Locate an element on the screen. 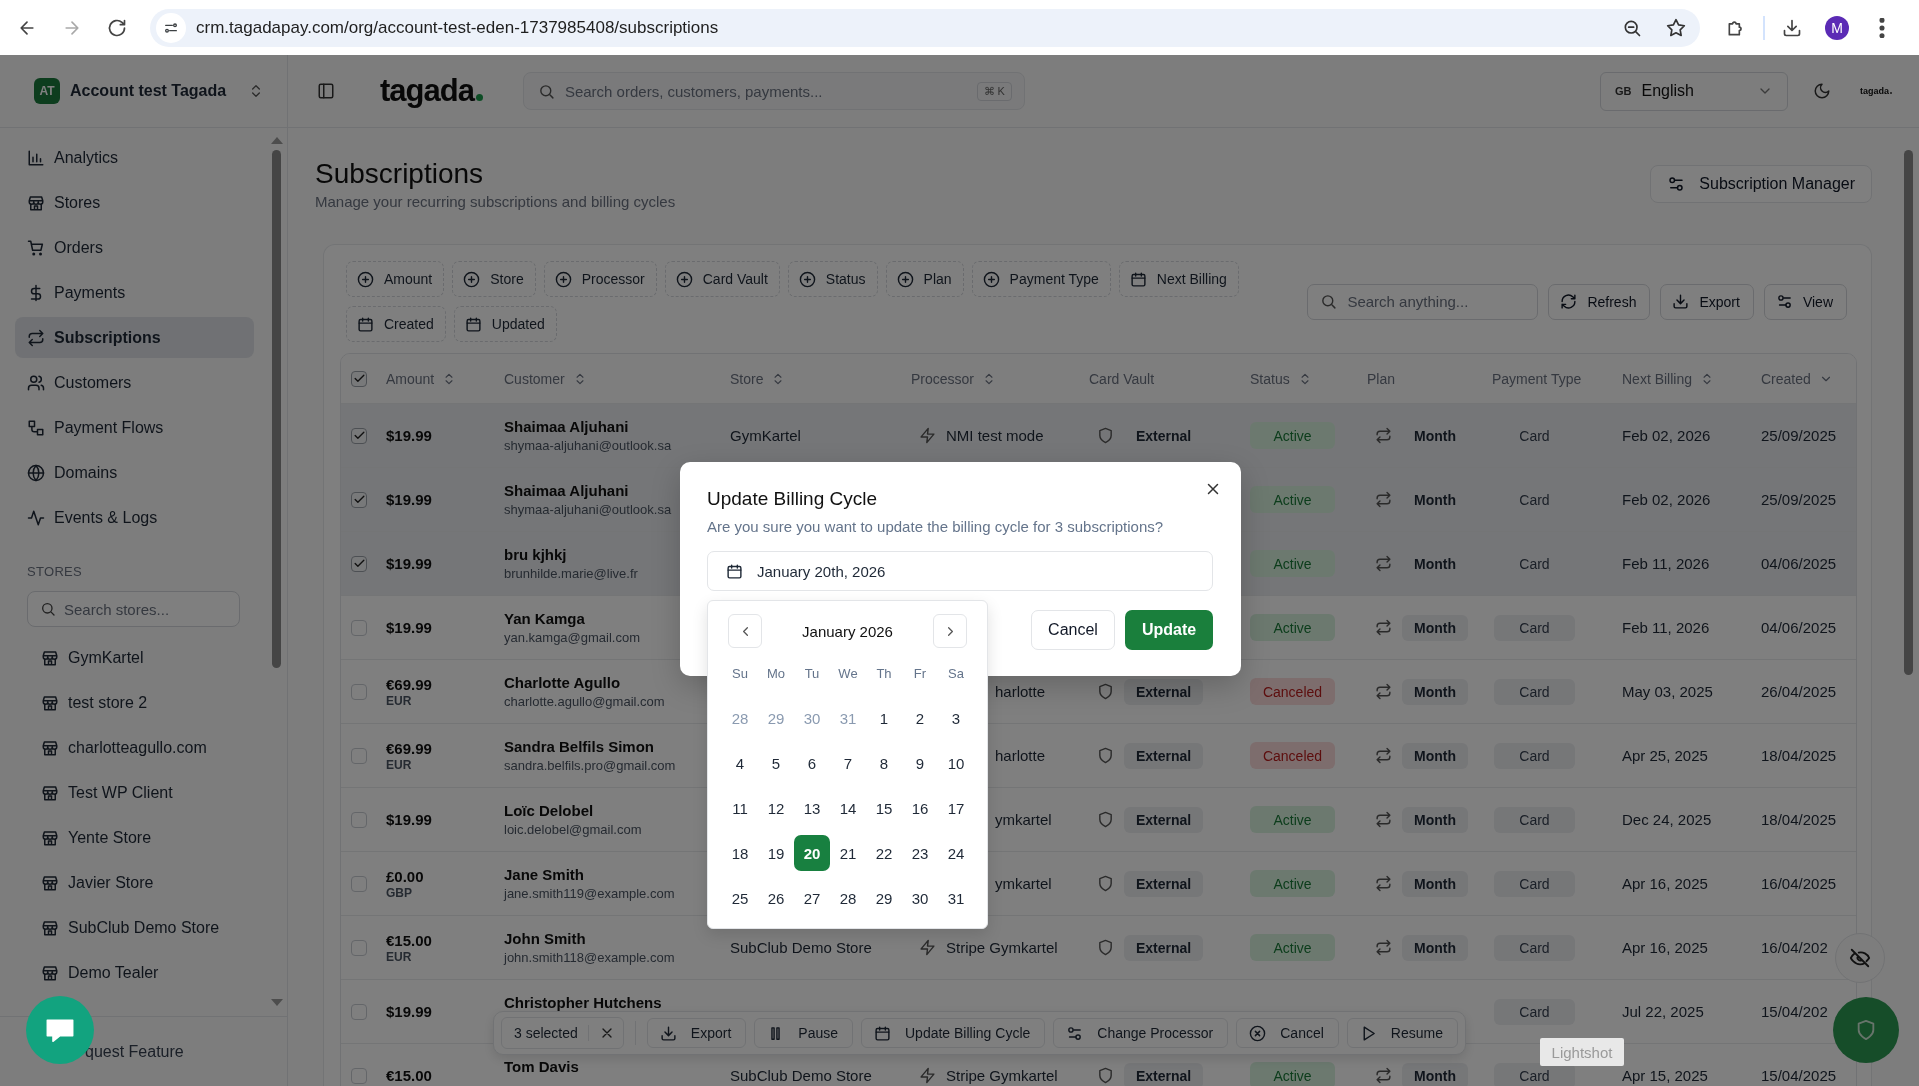 Image resolution: width=1919 pixels, height=1086 pixels. sidebar-item: Customers is located at coordinates (134, 382).